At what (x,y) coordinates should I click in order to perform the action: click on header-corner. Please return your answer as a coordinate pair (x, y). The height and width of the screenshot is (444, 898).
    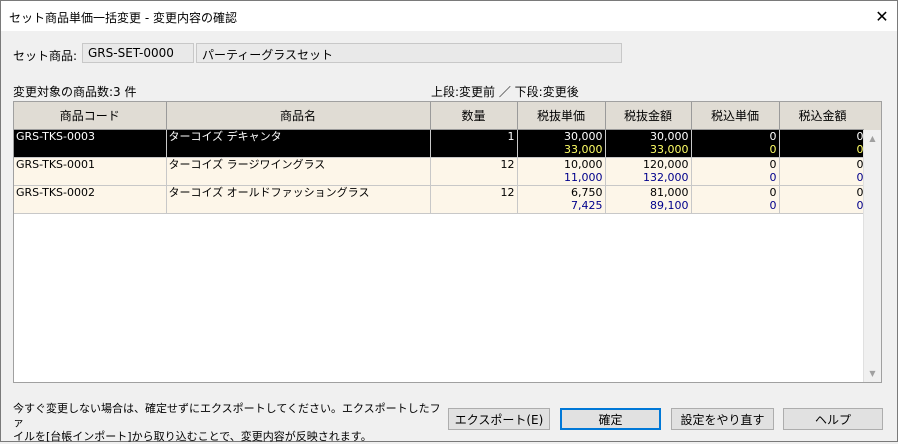
    Looking at the image, I should click on (872, 116).